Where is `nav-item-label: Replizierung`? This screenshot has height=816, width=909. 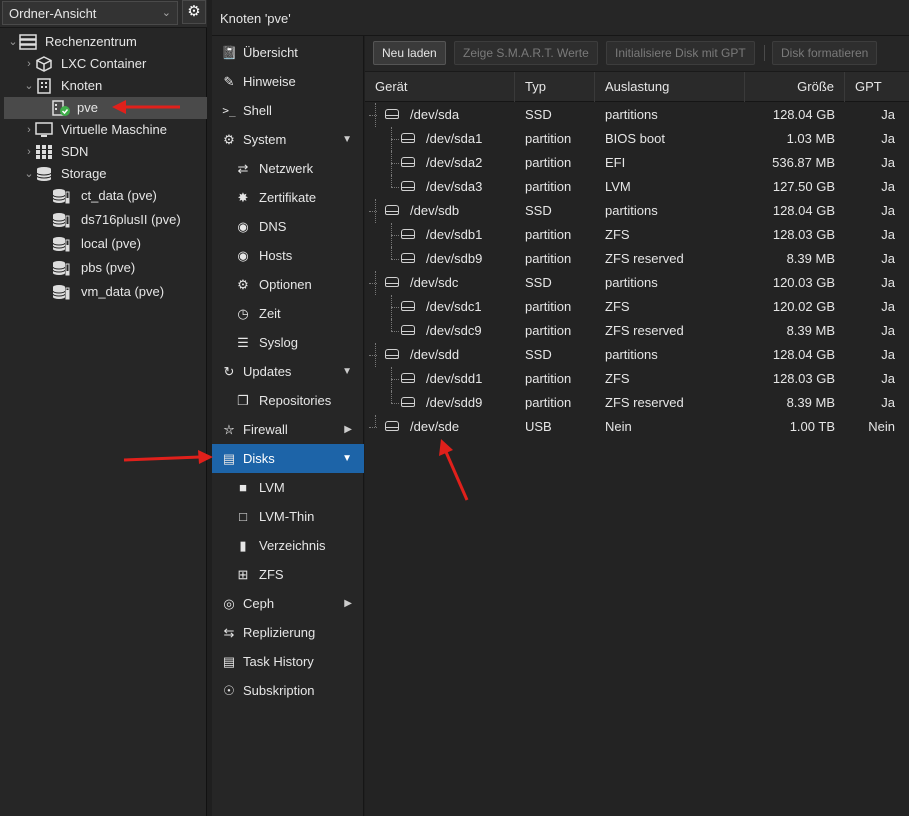
nav-item-label: Replizierung is located at coordinates (279, 632).